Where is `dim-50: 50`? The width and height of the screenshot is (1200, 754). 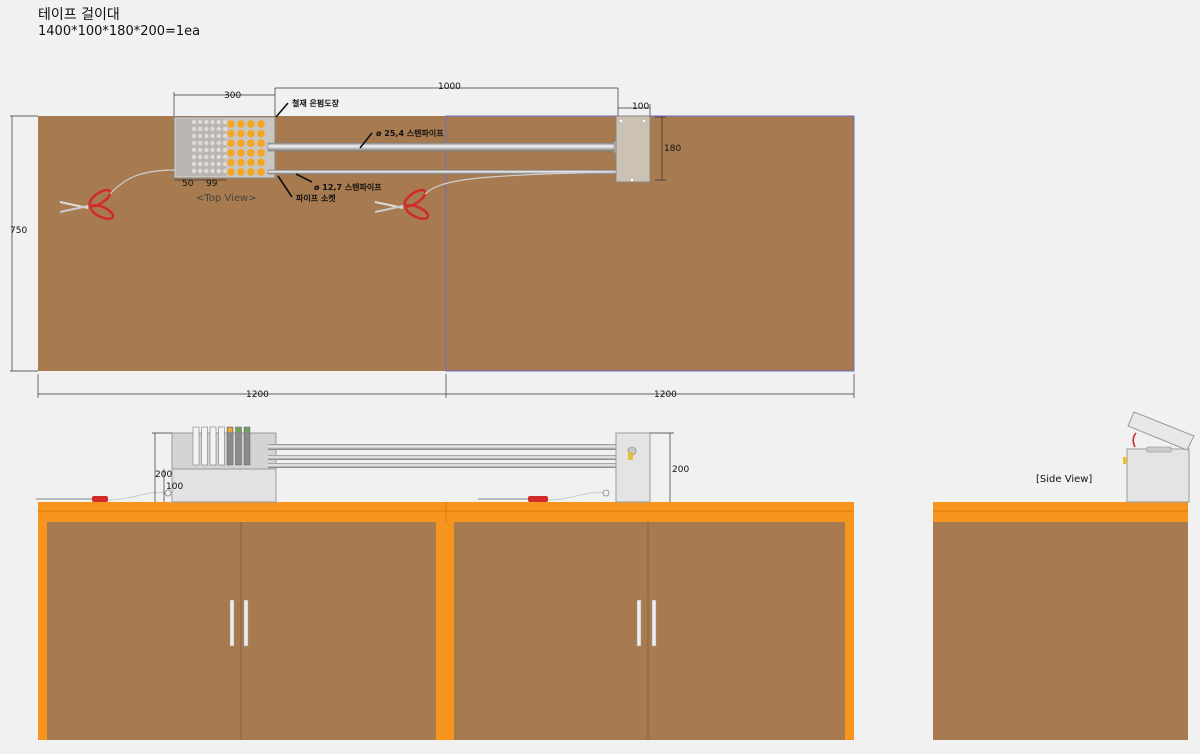
dim-50: 50 is located at coordinates (188, 184).